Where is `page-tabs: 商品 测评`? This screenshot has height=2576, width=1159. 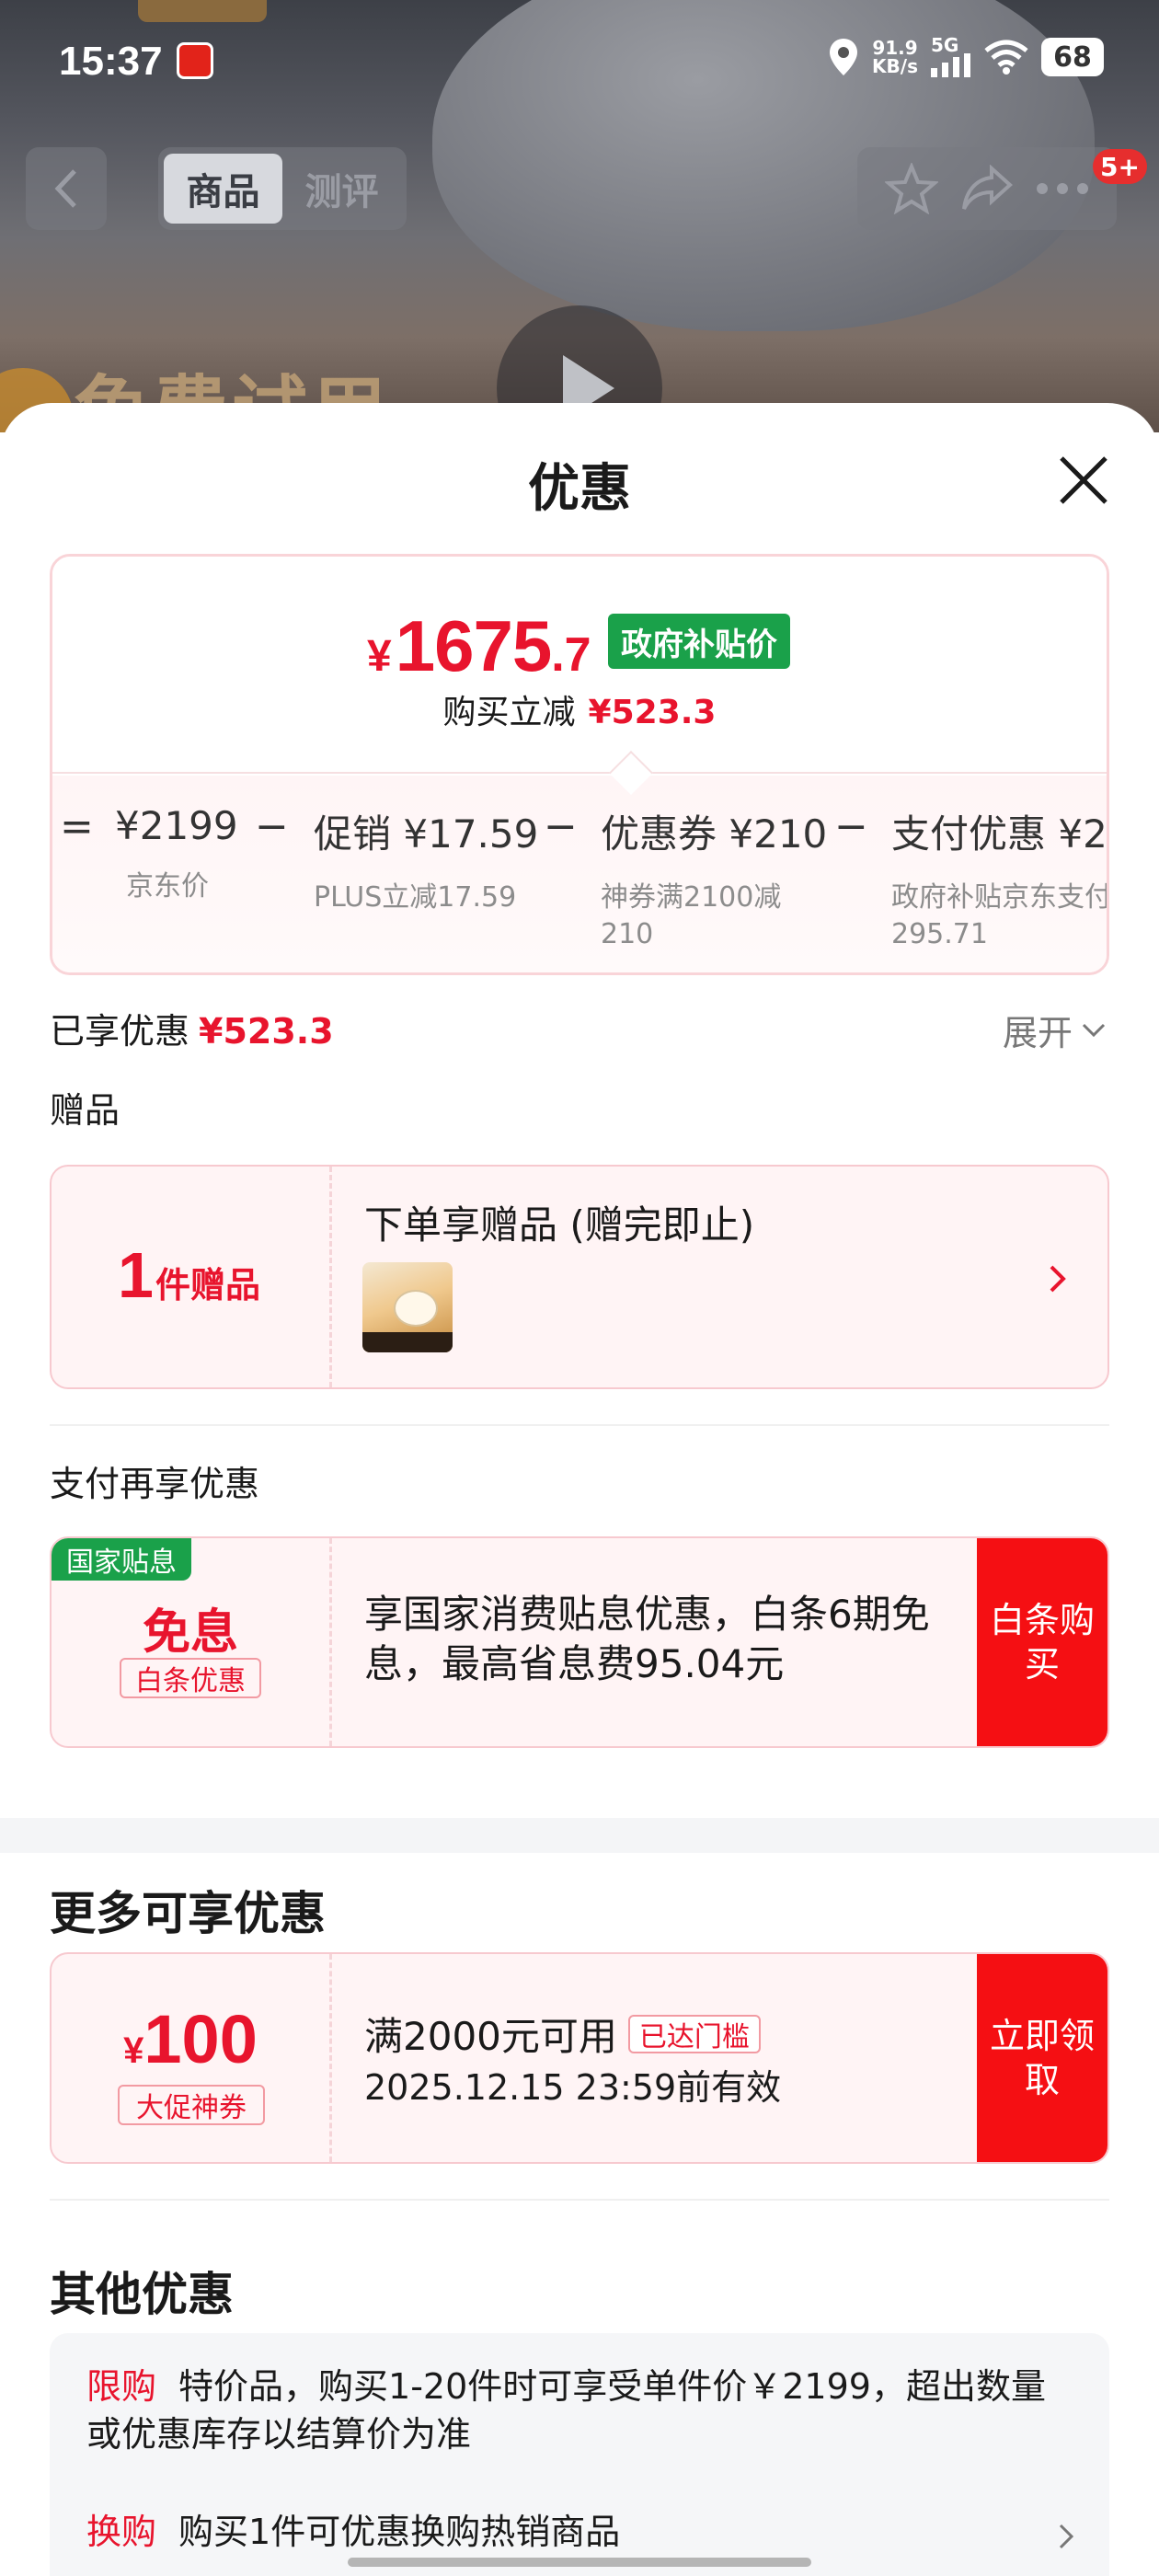
page-tabs: 商品 测评 is located at coordinates (282, 188).